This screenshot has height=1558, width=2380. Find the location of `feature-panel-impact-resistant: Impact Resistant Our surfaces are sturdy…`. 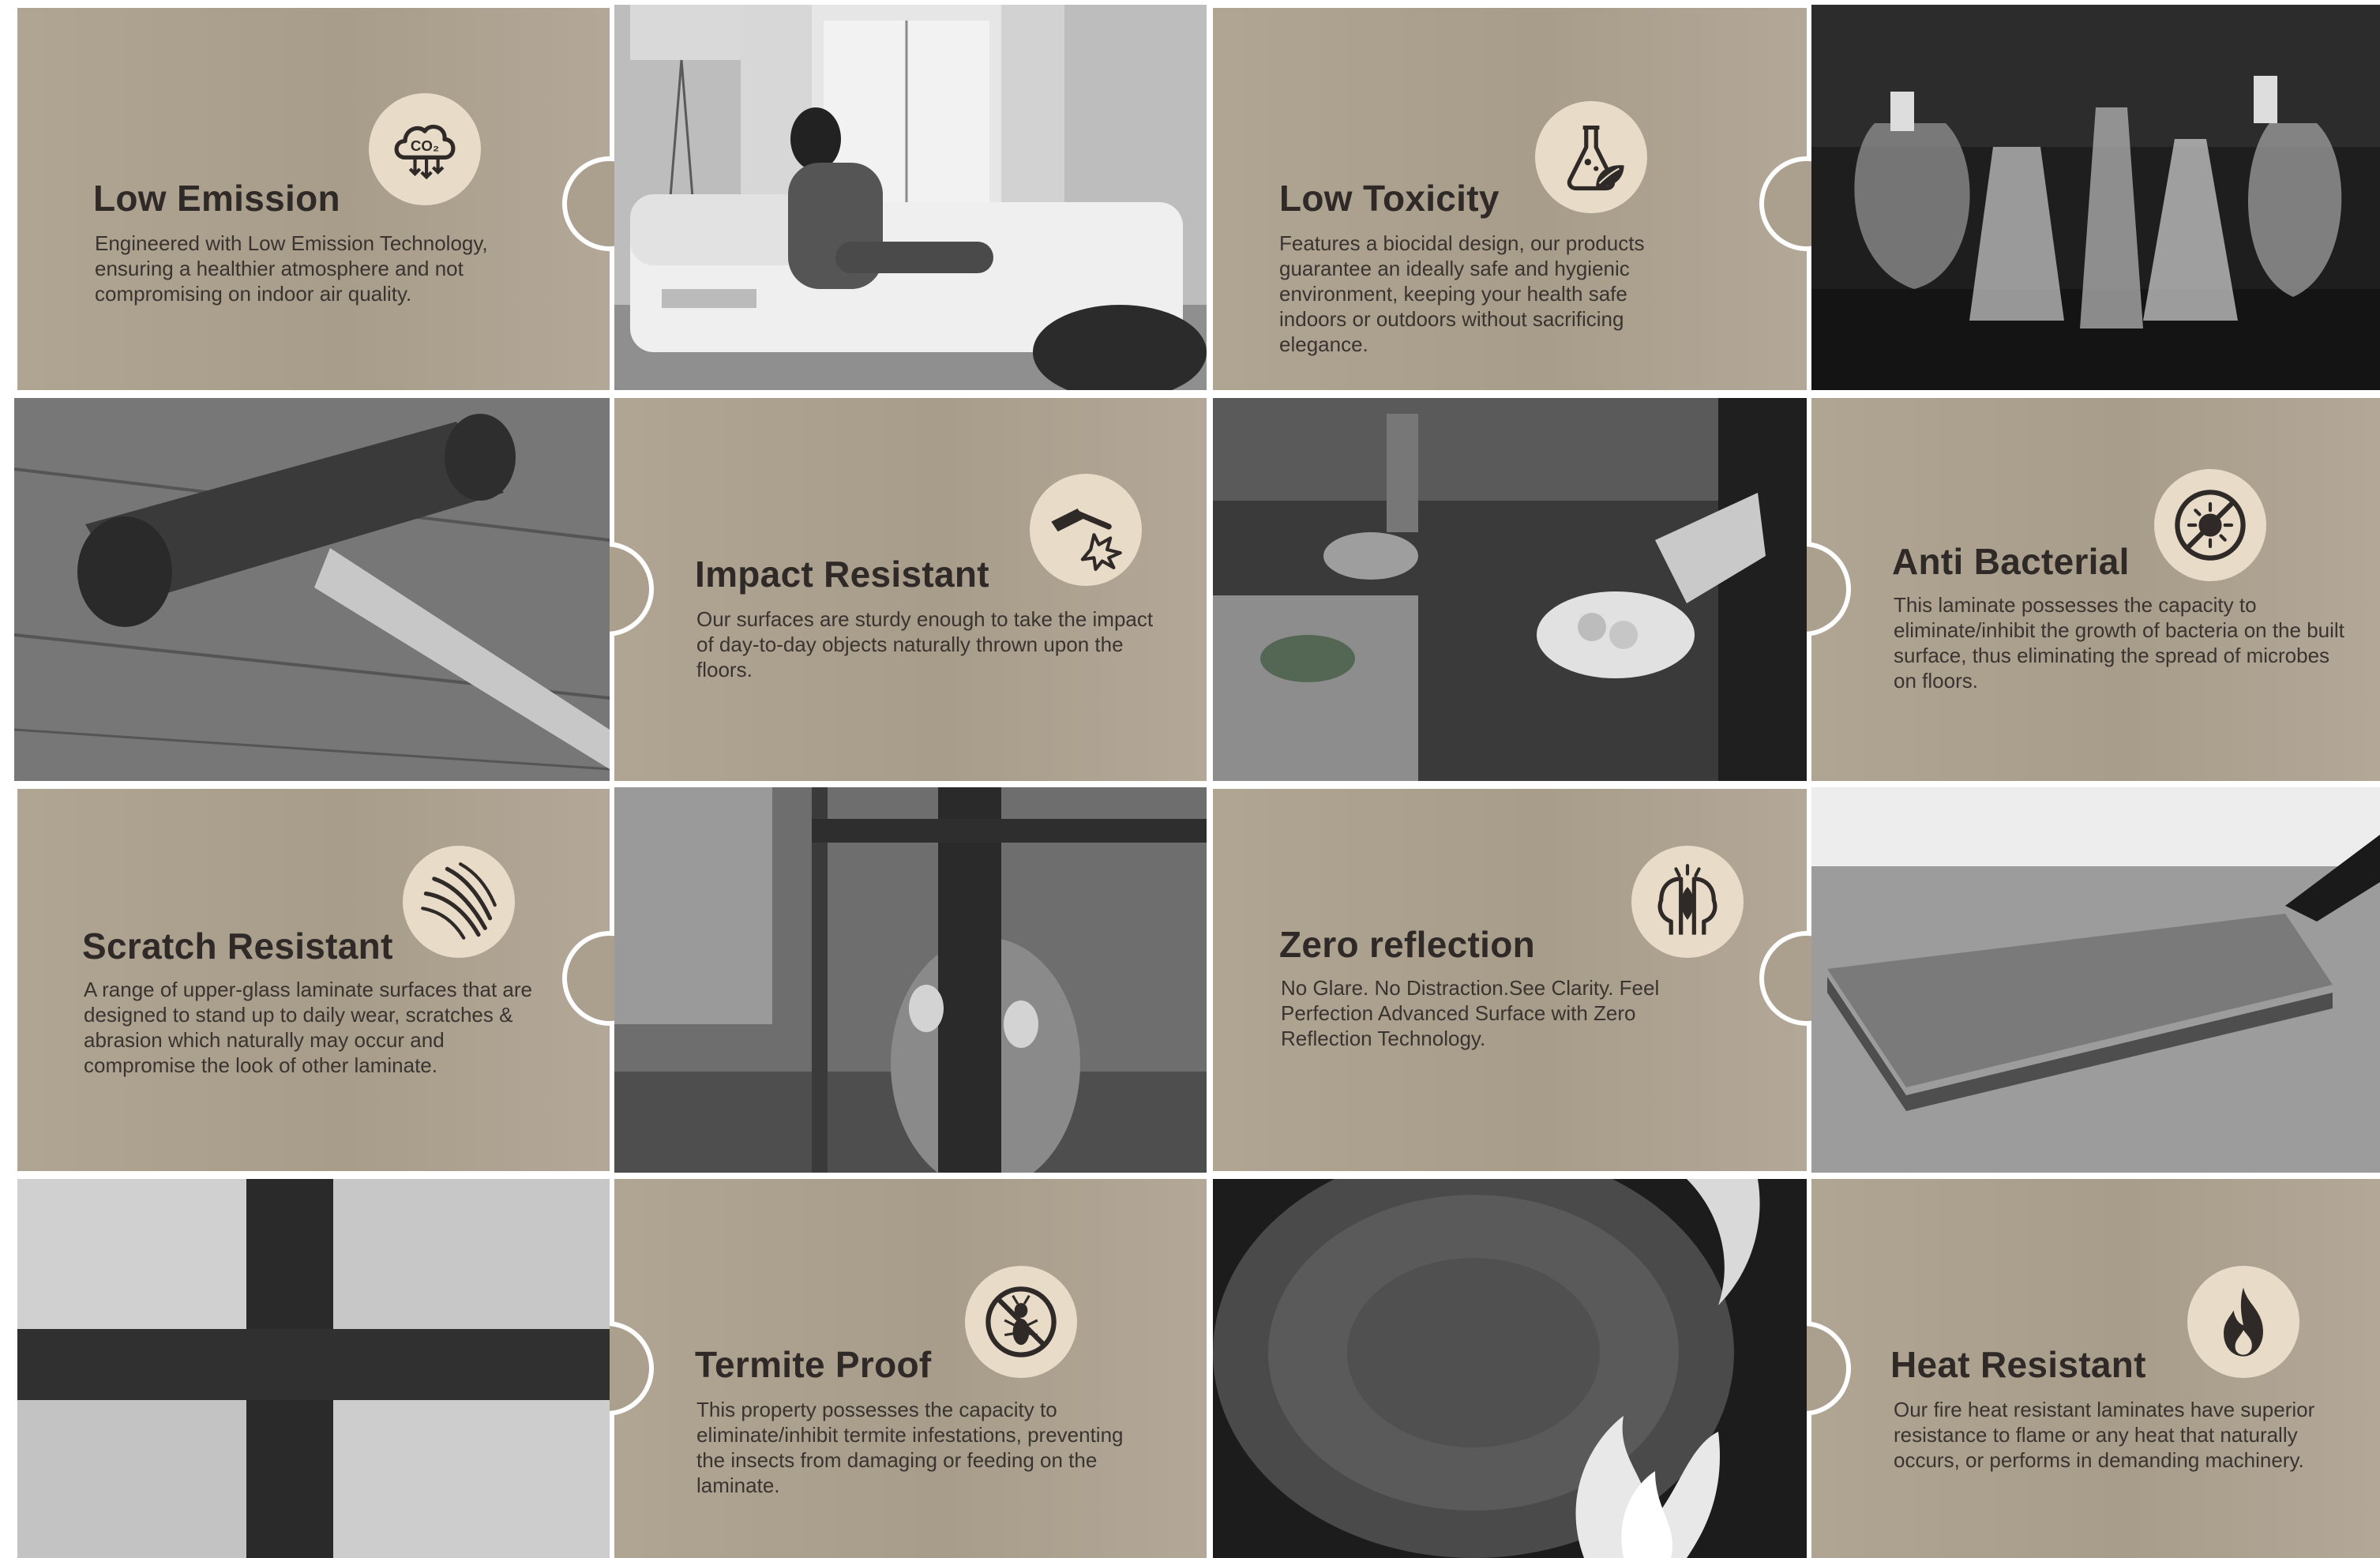

feature-panel-impact-resistant: Impact Resistant Our surfaces are sturdy… is located at coordinates (883, 589).